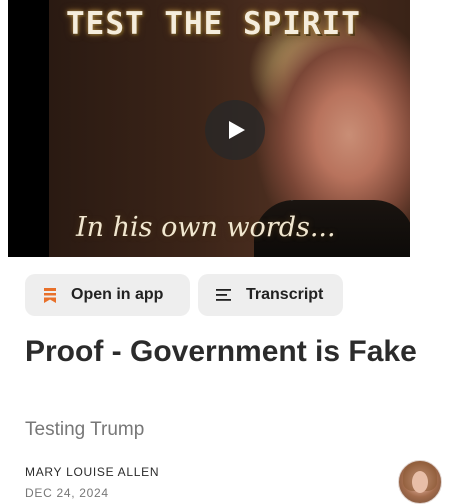 The height and width of the screenshot is (504, 458). Describe the element at coordinates (224, 295) in the screenshot. I see `menu-lines-icon` at that location.